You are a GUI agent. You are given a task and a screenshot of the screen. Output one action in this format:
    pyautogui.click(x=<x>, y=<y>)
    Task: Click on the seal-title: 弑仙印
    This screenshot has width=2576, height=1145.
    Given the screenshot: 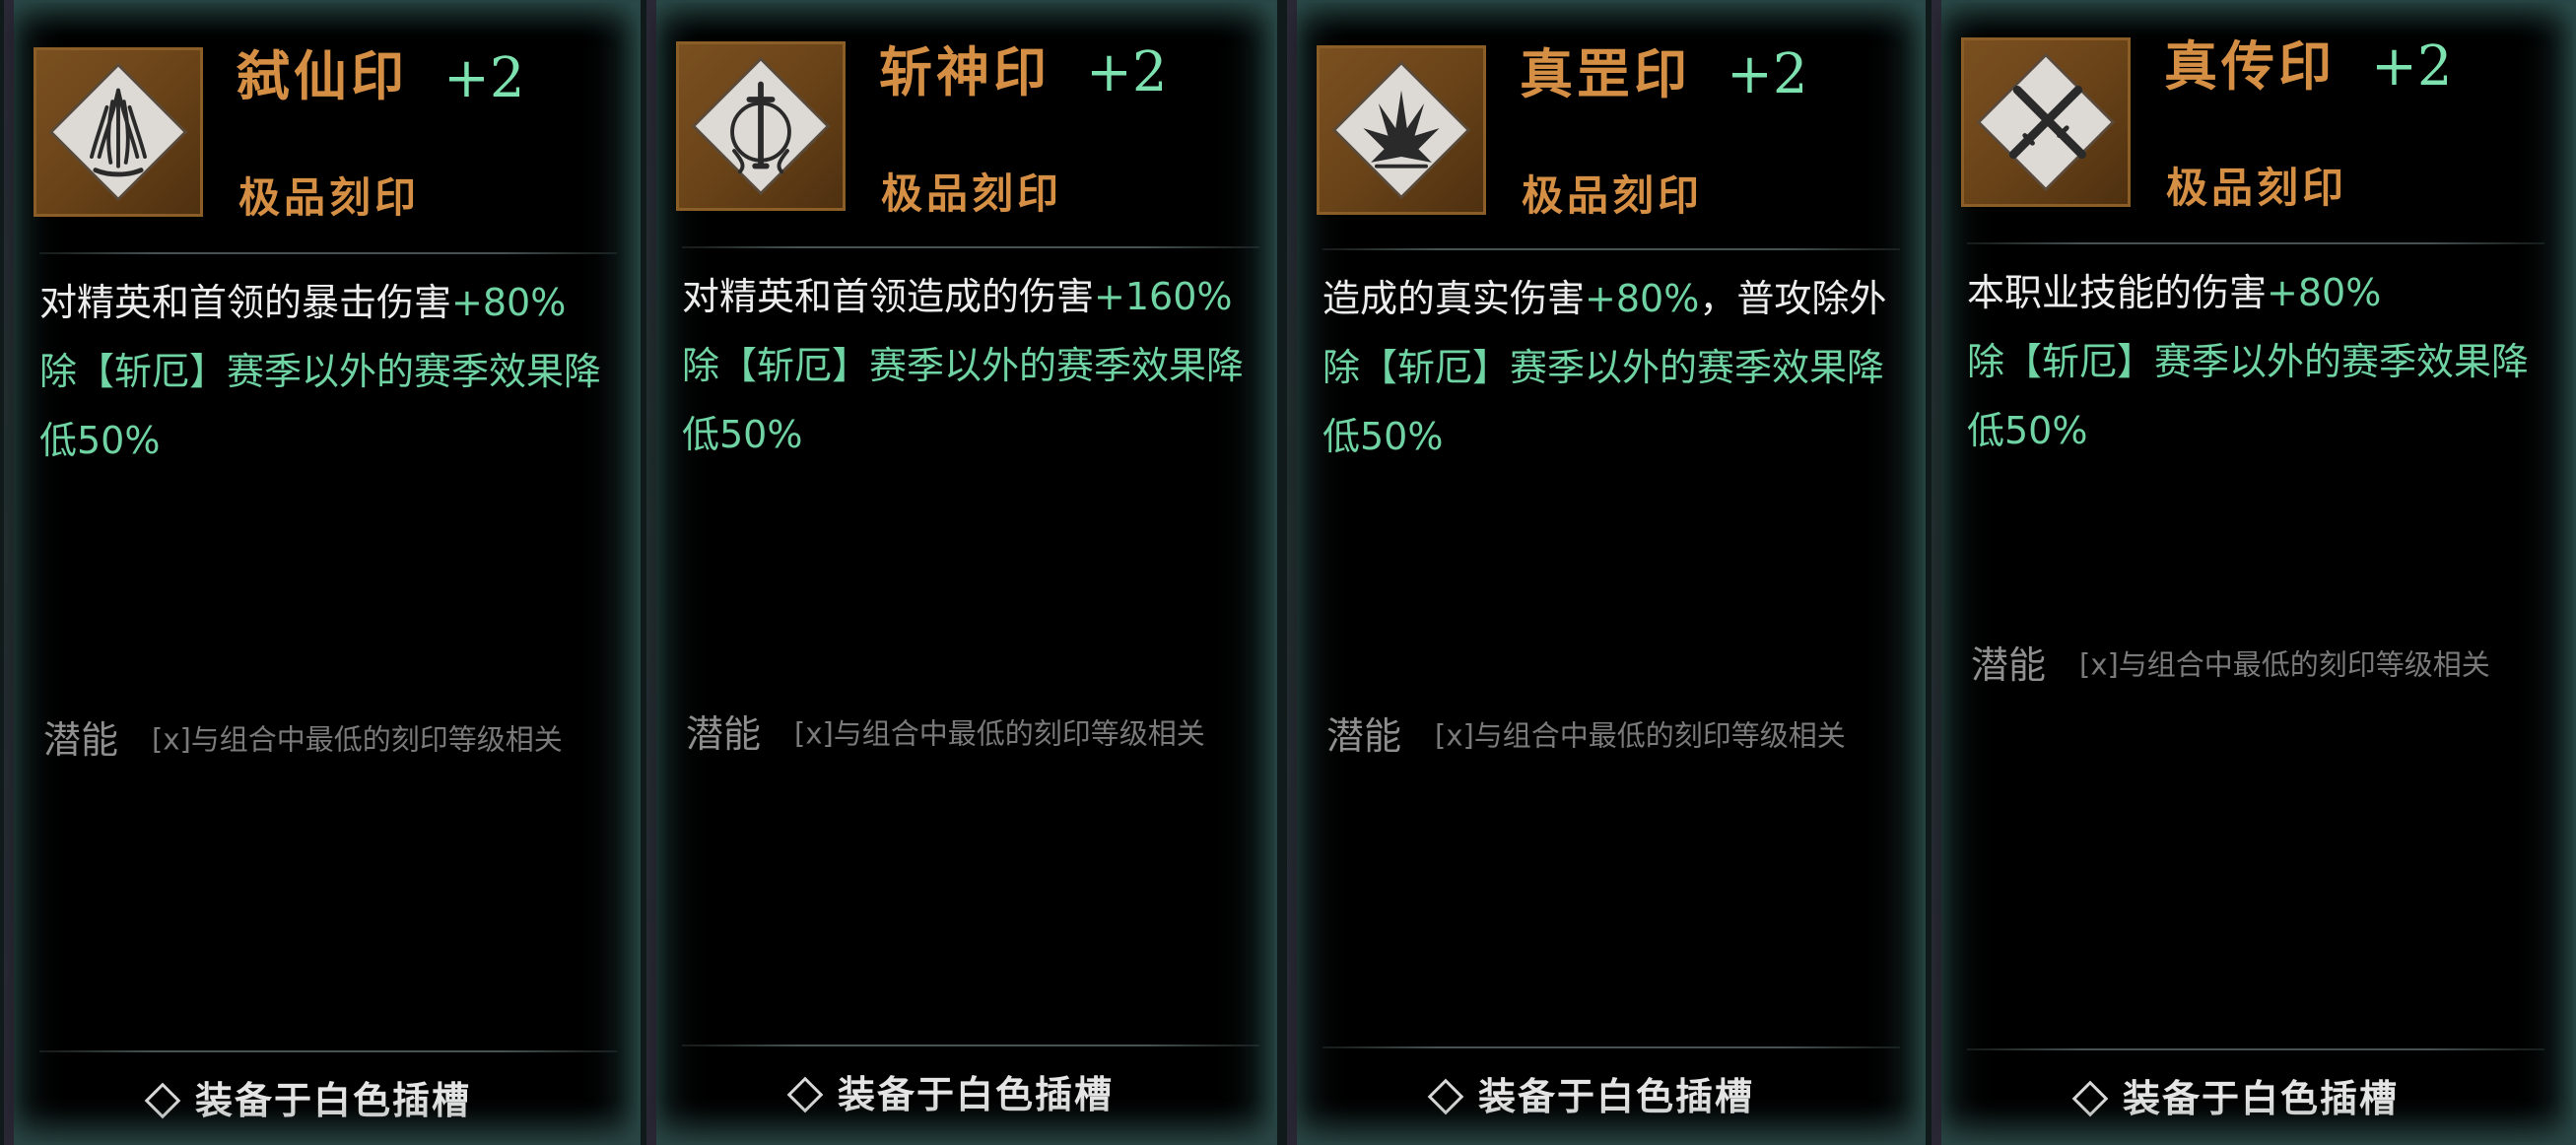 What is the action you would take?
    pyautogui.click(x=322, y=75)
    